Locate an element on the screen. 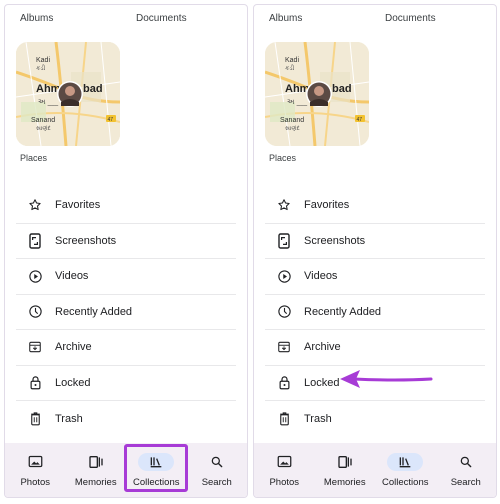 This screenshot has height=504, width=500. bottom-navigation: Photos Memories Collections Search is located at coordinates (375, 470).